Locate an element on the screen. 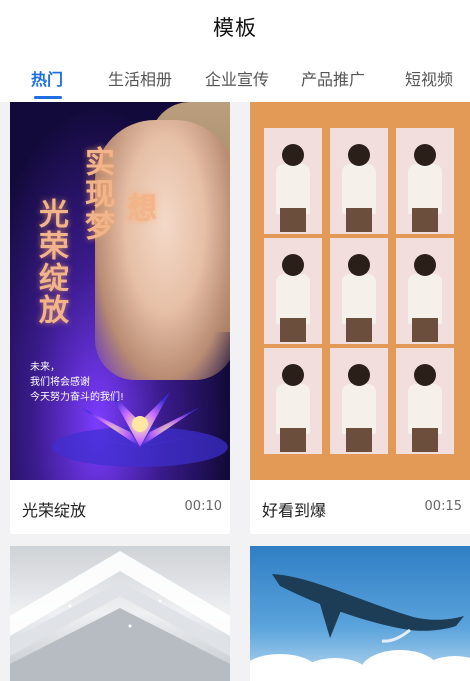 Image resolution: width=470 pixels, height=681 pixels. template-meta: 好看到爆 00:15 is located at coordinates (360, 507).